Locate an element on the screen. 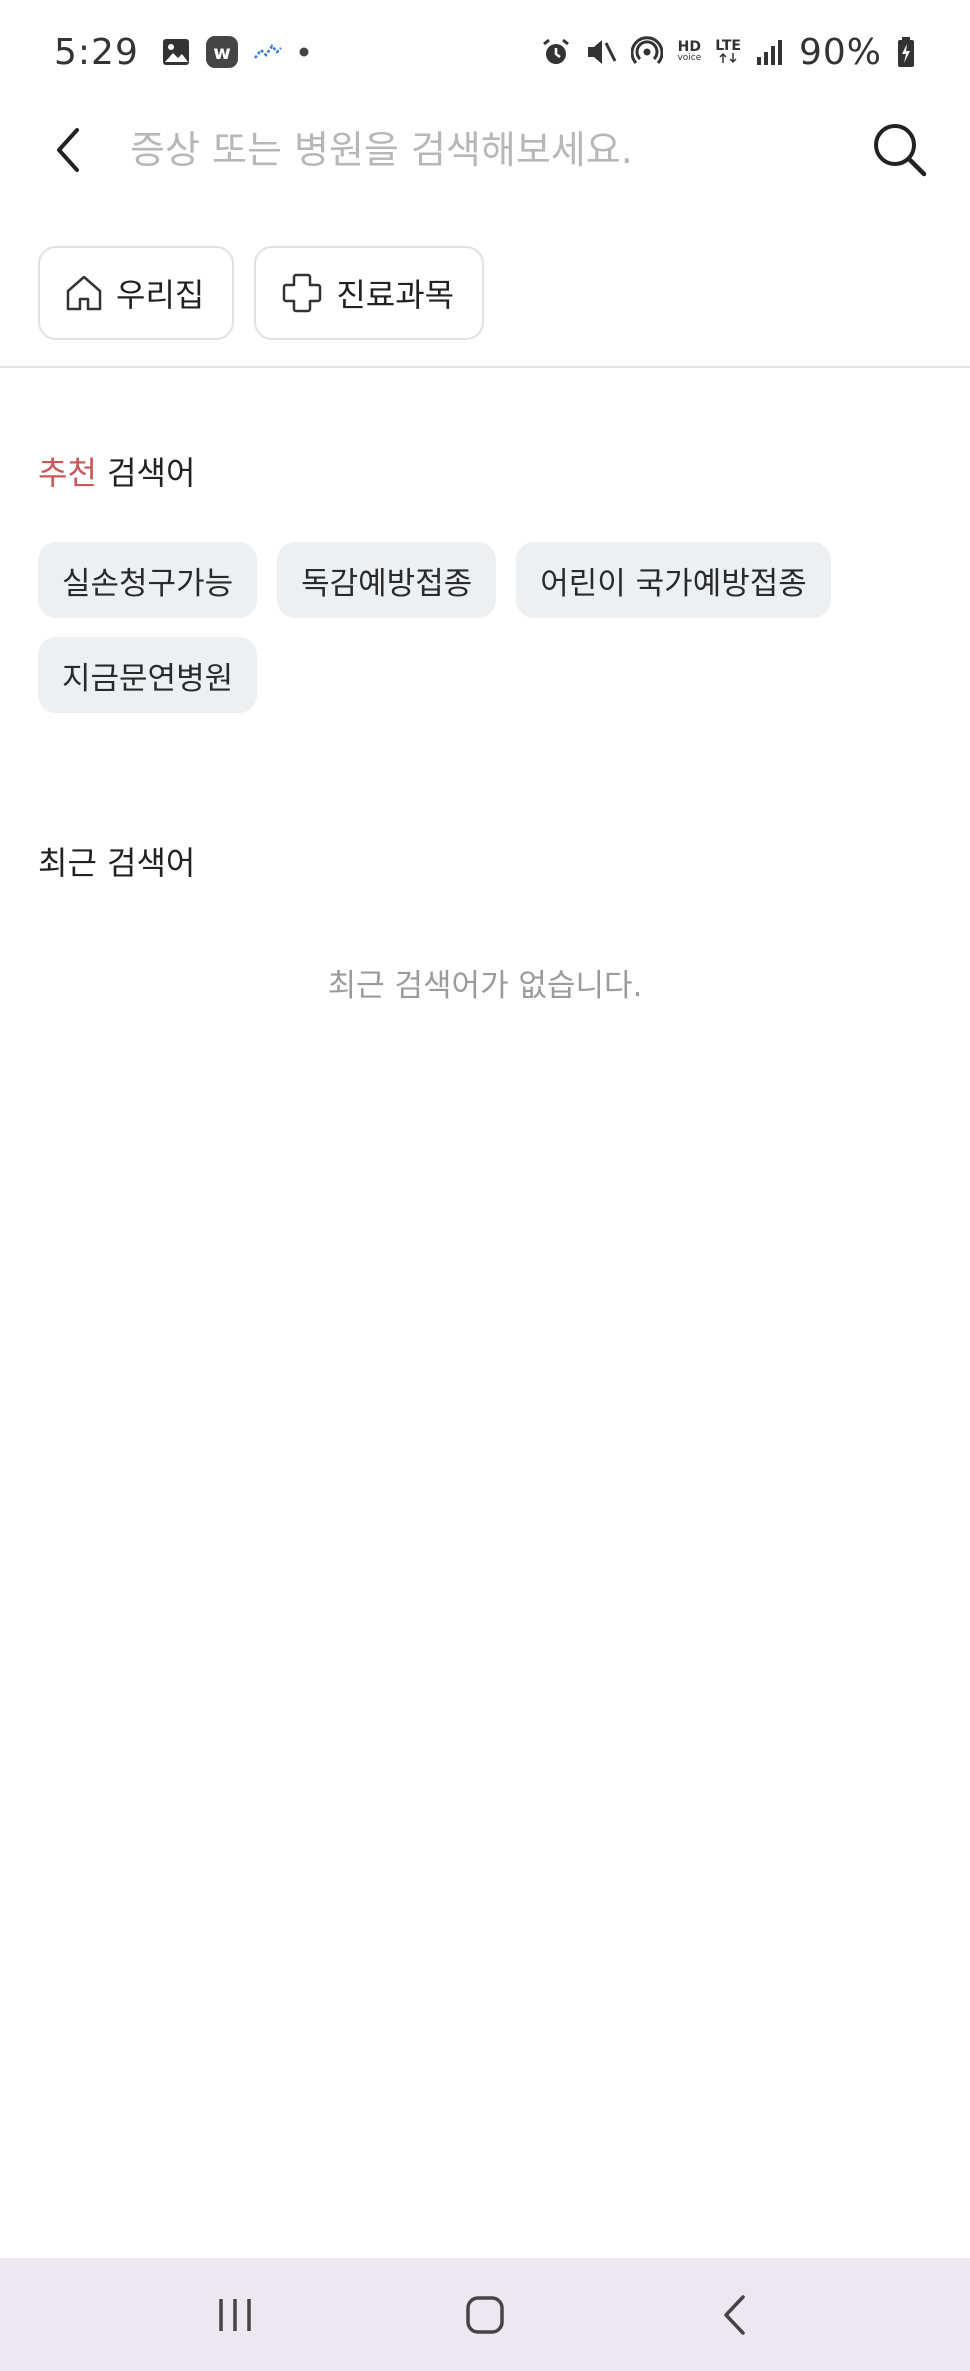  search-button is located at coordinates (900, 150).